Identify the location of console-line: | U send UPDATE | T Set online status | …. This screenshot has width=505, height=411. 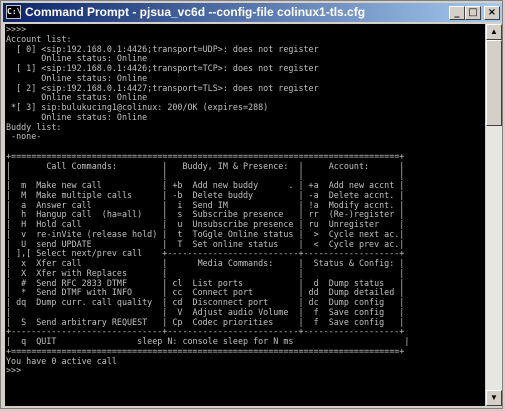
(205, 243).